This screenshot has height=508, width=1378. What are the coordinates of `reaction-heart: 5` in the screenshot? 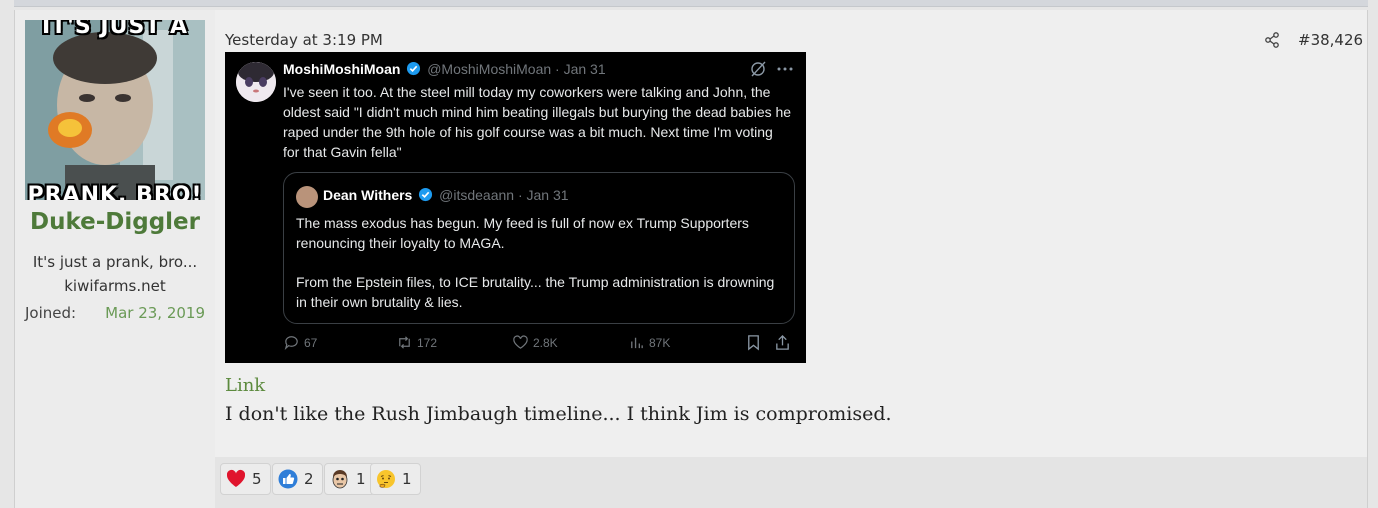 It's located at (245, 479).